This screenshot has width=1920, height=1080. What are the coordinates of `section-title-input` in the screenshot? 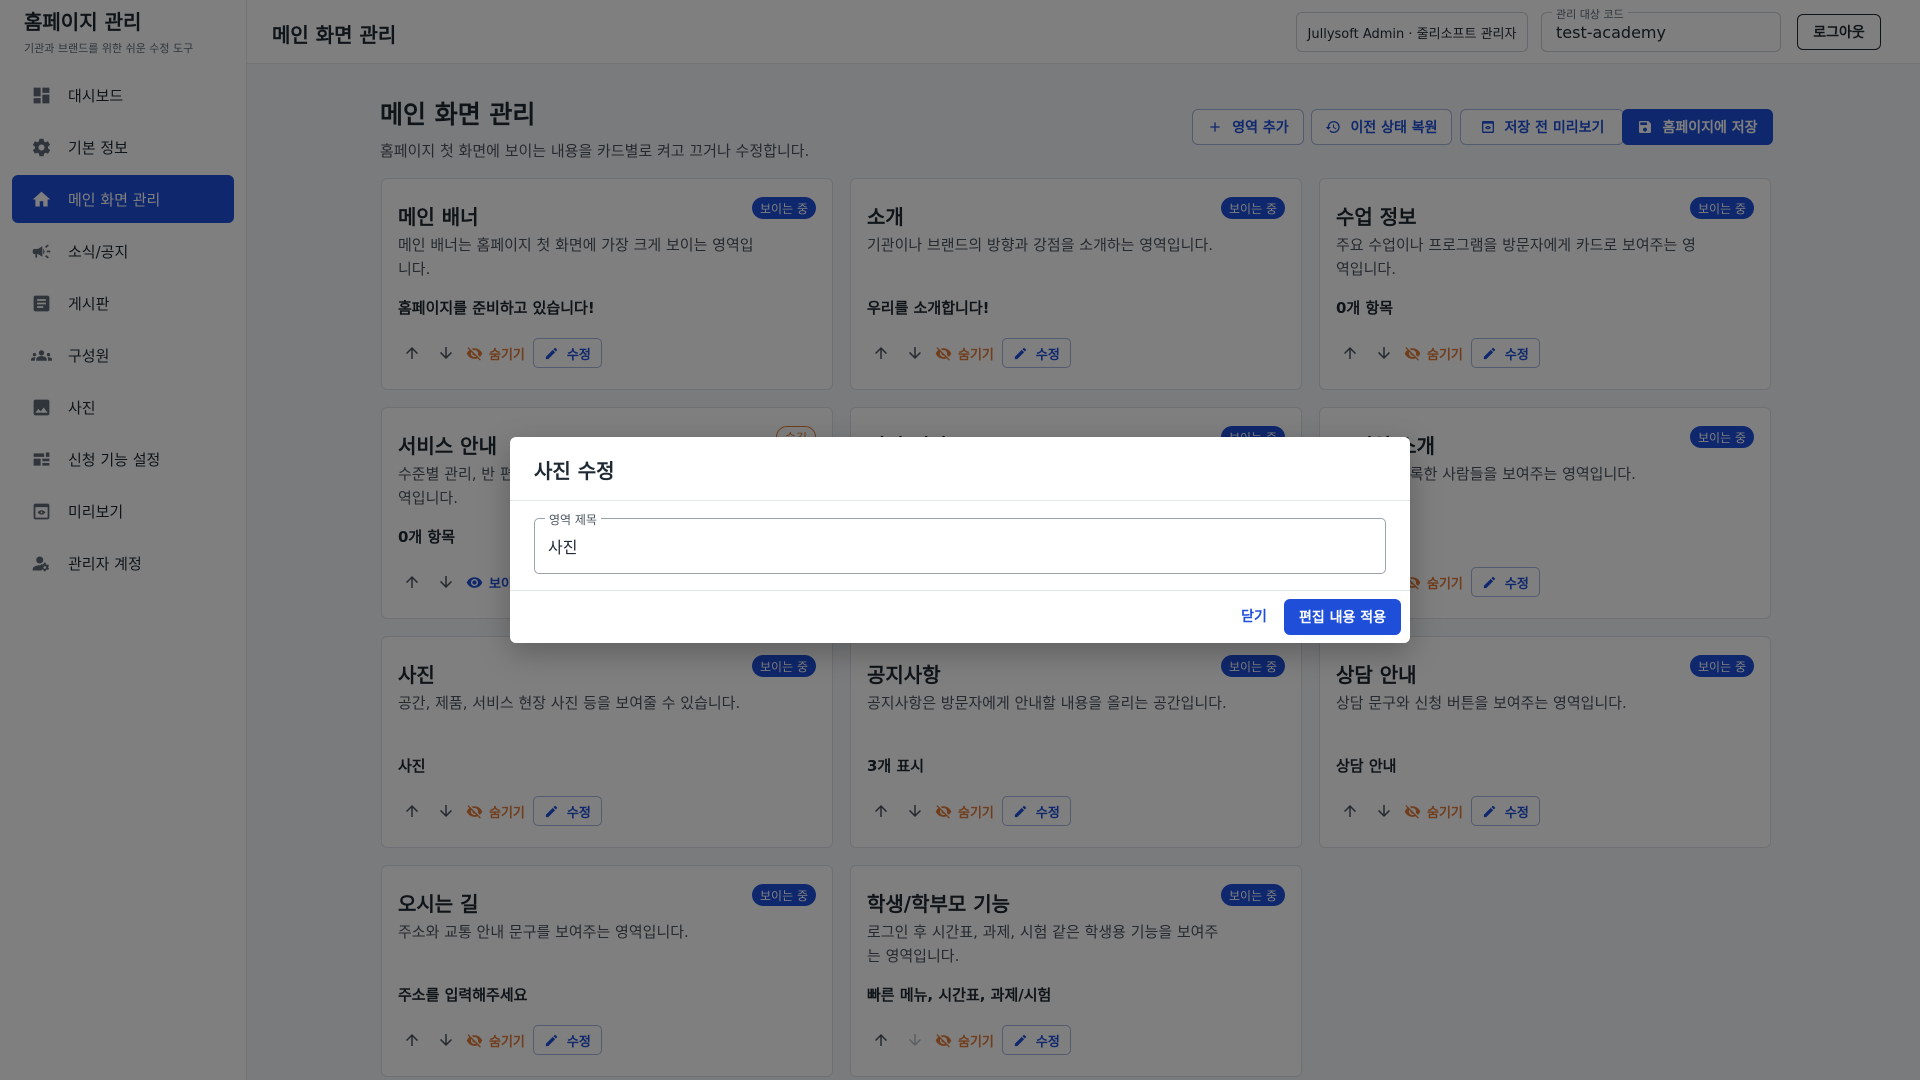 It's located at (958, 546).